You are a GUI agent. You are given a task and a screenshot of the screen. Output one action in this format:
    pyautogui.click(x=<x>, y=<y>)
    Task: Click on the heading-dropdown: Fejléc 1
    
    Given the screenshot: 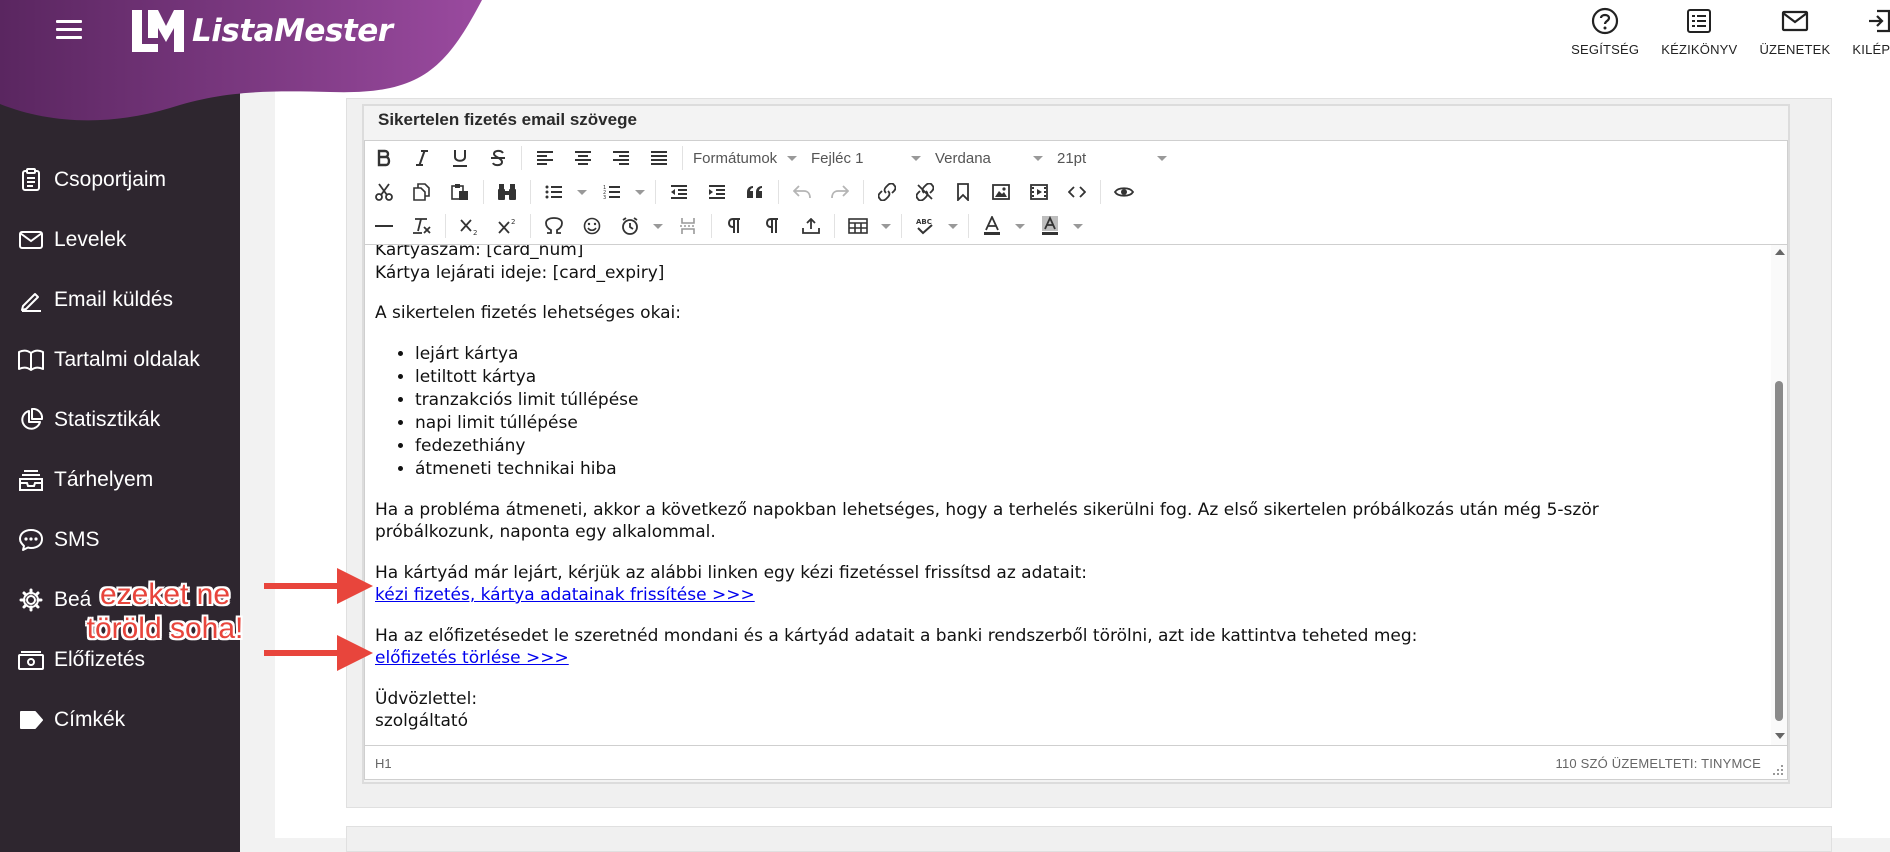 What is the action you would take?
    pyautogui.click(x=866, y=158)
    